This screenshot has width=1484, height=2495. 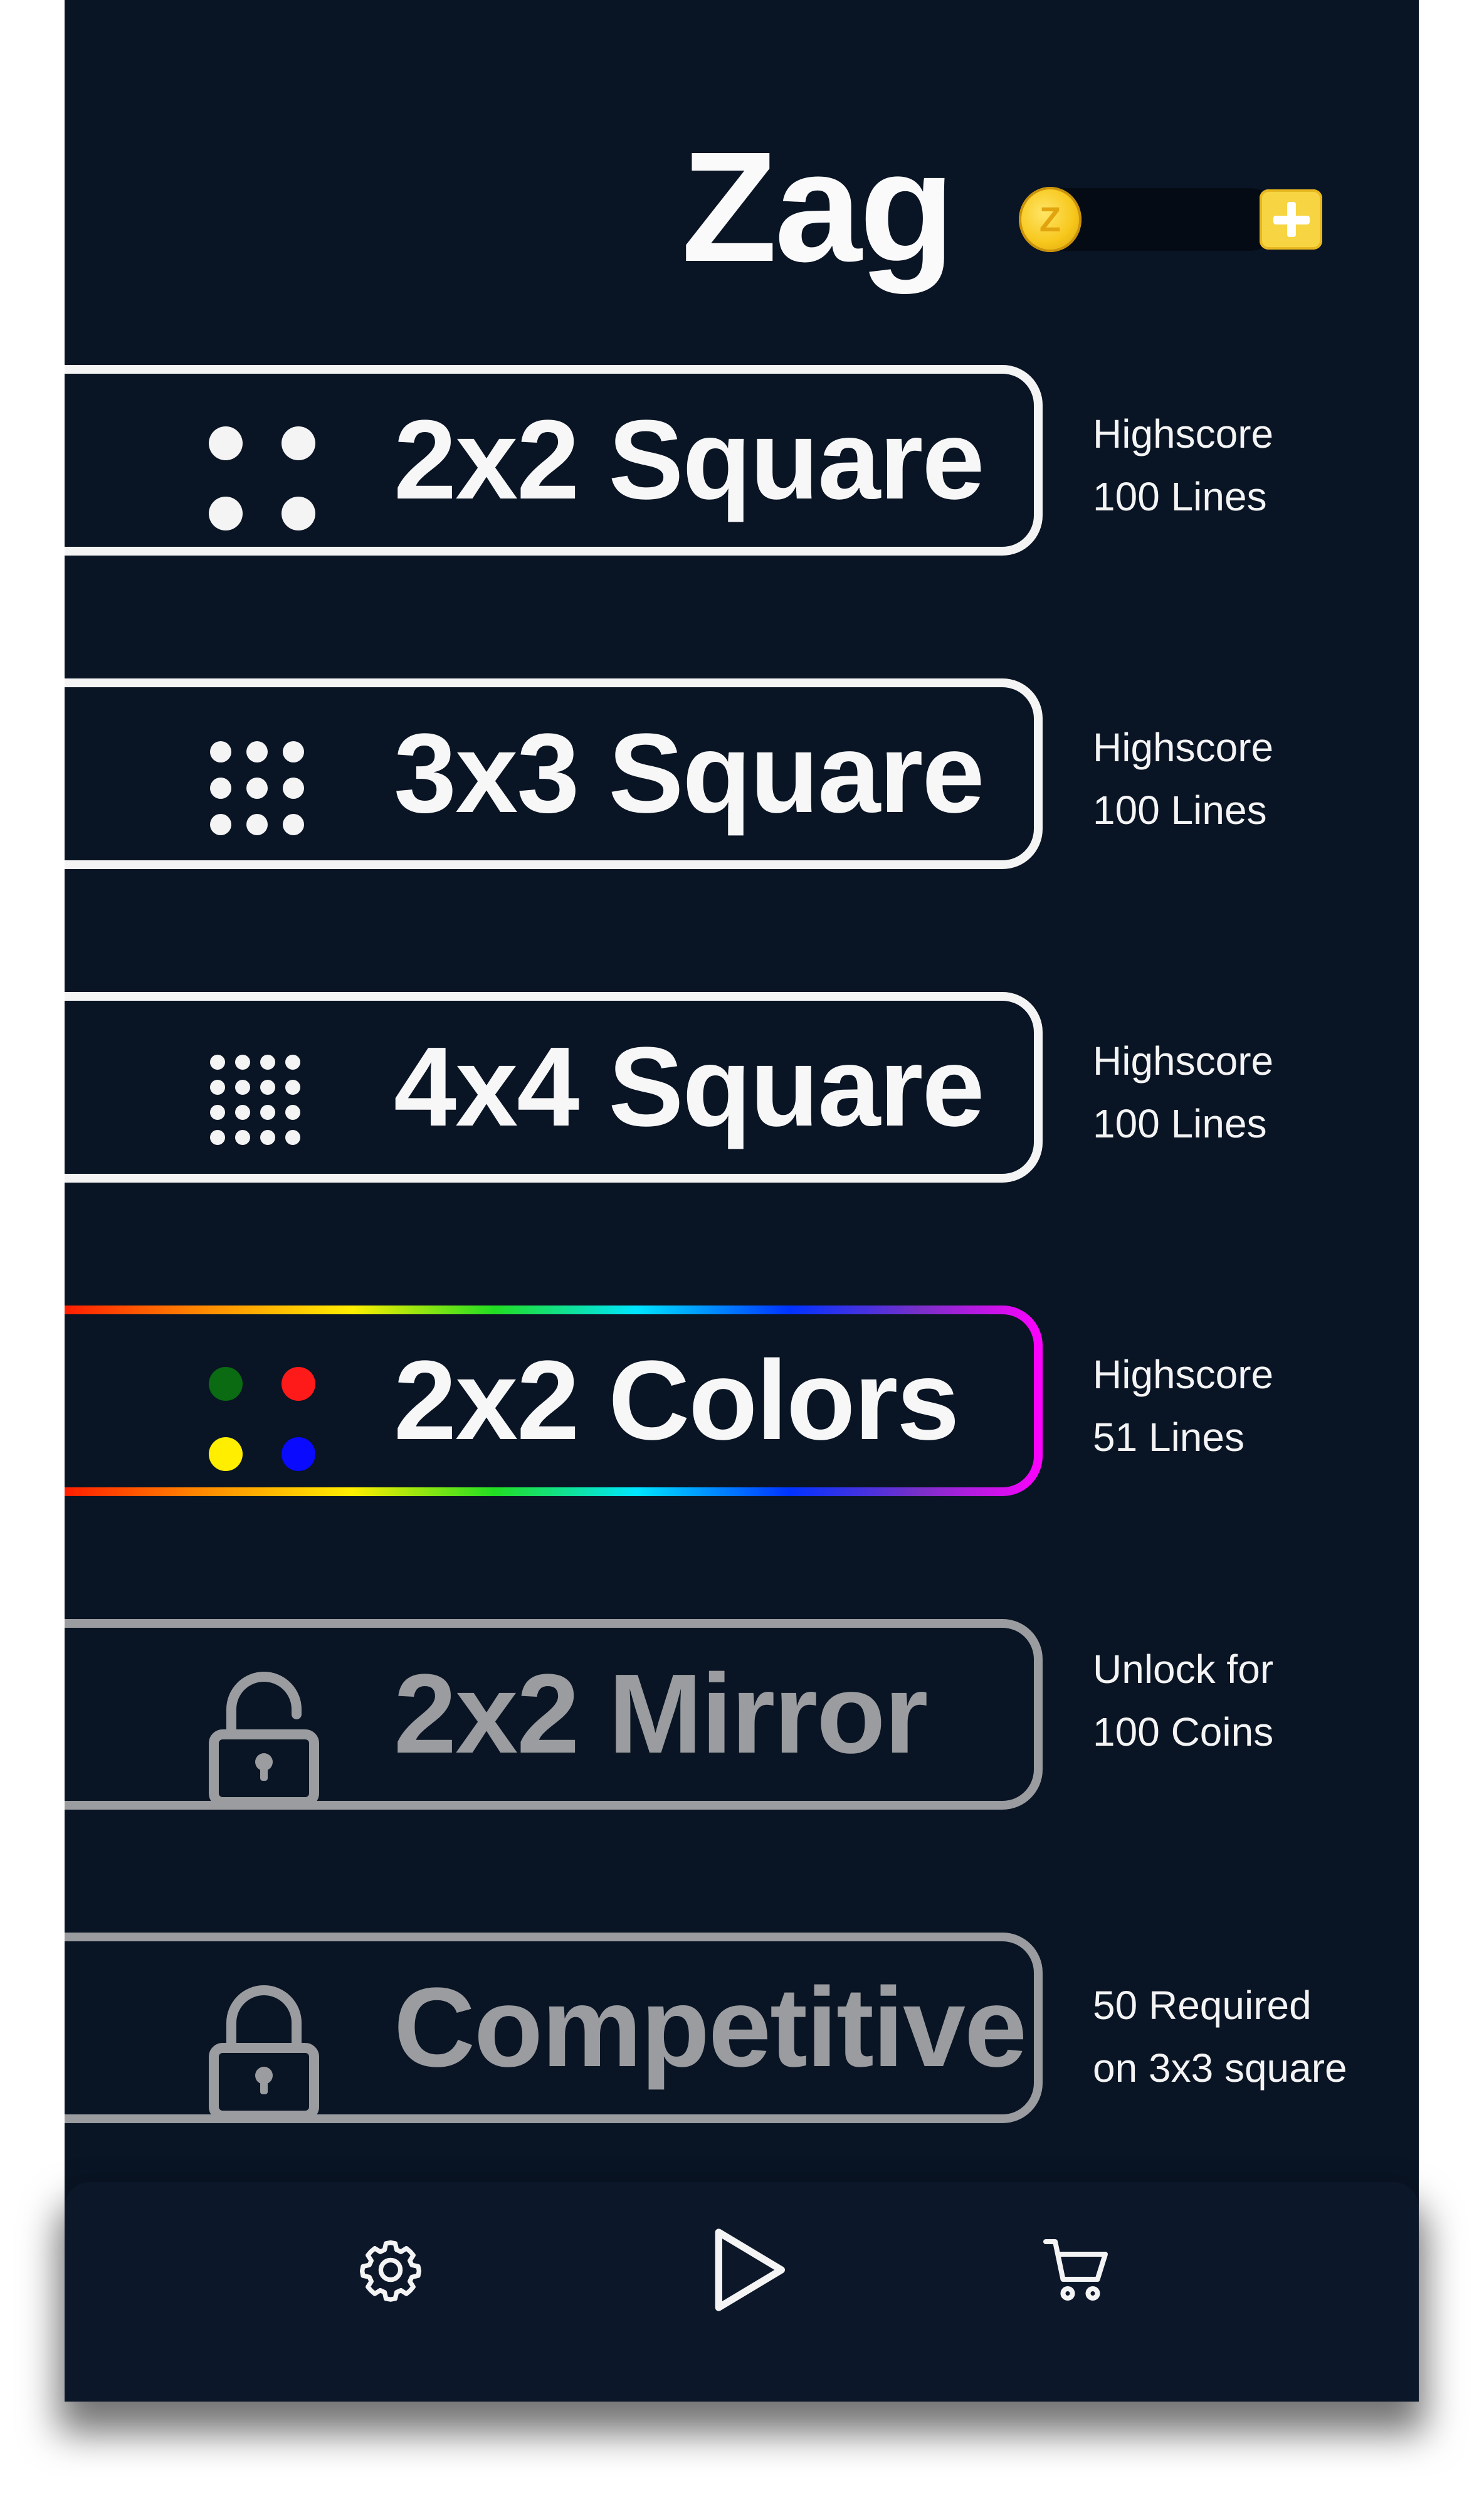 I want to click on mode-button-competitive: Competitive, so click(x=554, y=2028).